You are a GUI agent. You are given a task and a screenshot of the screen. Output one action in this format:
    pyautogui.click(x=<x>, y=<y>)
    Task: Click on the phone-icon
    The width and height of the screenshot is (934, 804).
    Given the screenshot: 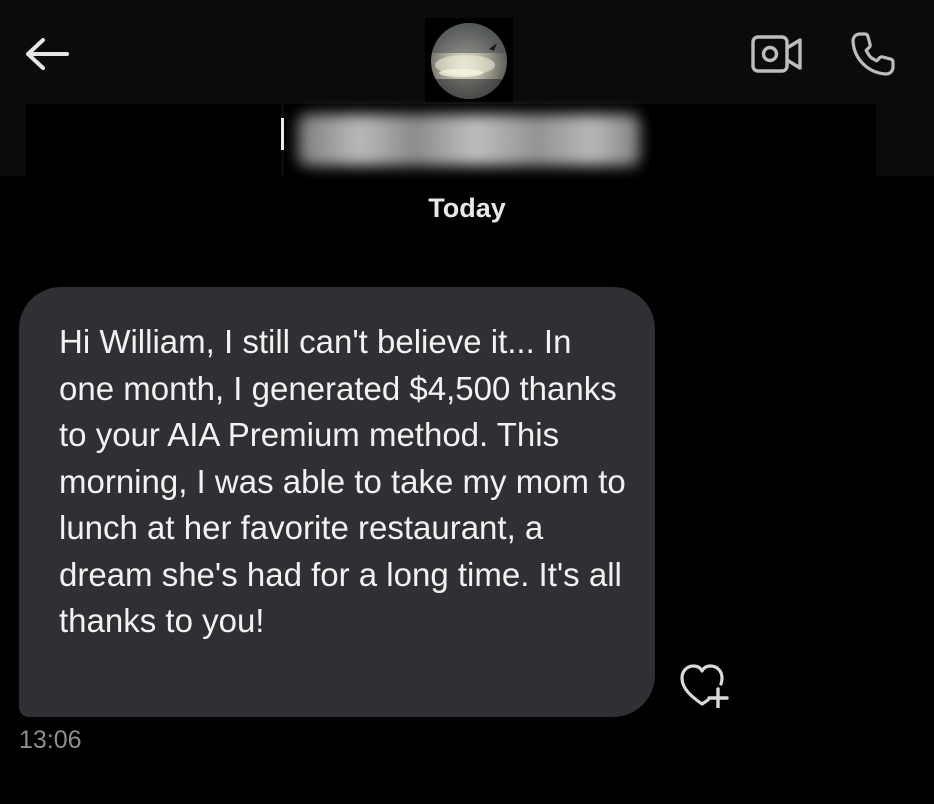 What is the action you would take?
    pyautogui.click(x=873, y=56)
    